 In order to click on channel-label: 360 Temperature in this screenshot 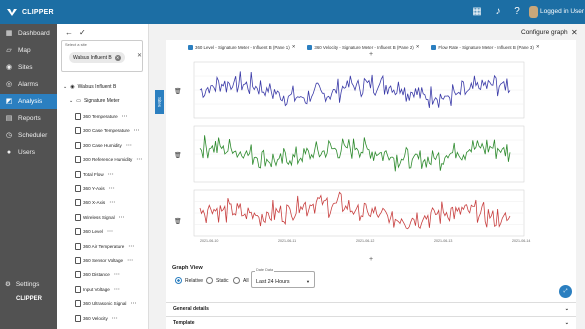, I will do `click(100, 116)`.